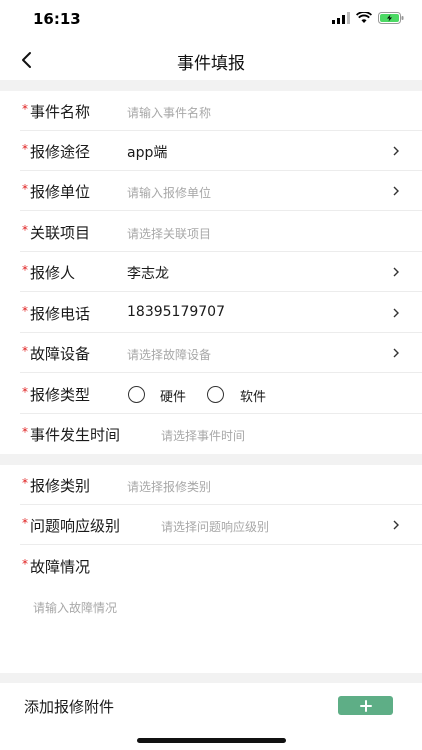  I want to click on radio-hardware-label: 硬件, so click(173, 395).